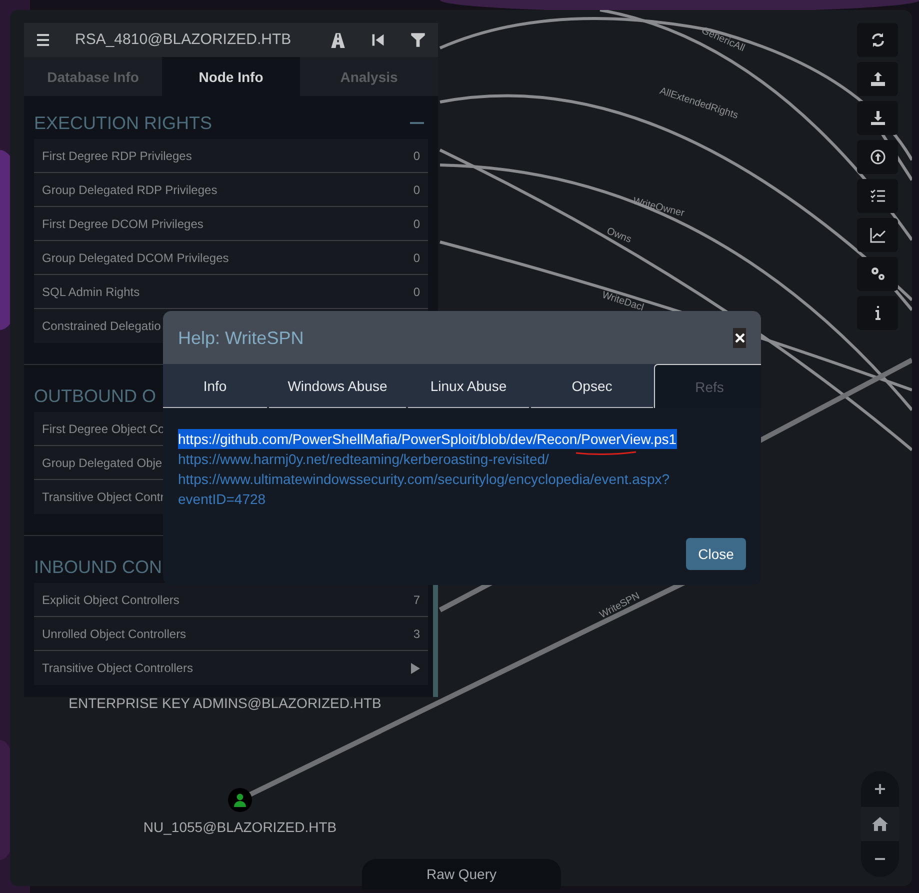  What do you see at coordinates (231, 190) in the screenshot?
I see `info-row: Group Delegated RDP Privileges 0` at bounding box center [231, 190].